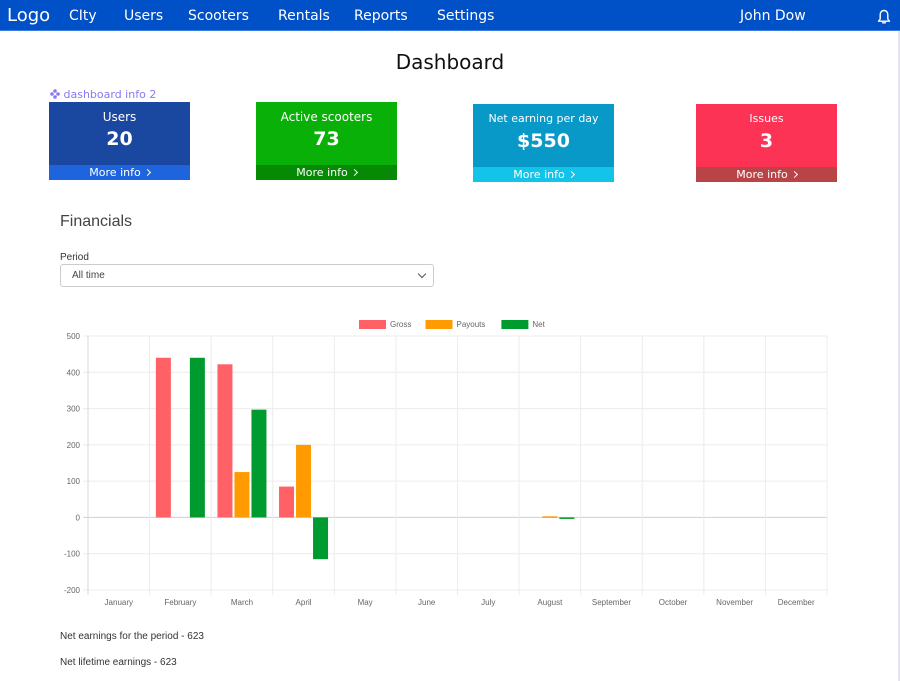 This screenshot has height=681, width=900. I want to click on card-net-earning: Net earning per day $550 More info, so click(543, 143).